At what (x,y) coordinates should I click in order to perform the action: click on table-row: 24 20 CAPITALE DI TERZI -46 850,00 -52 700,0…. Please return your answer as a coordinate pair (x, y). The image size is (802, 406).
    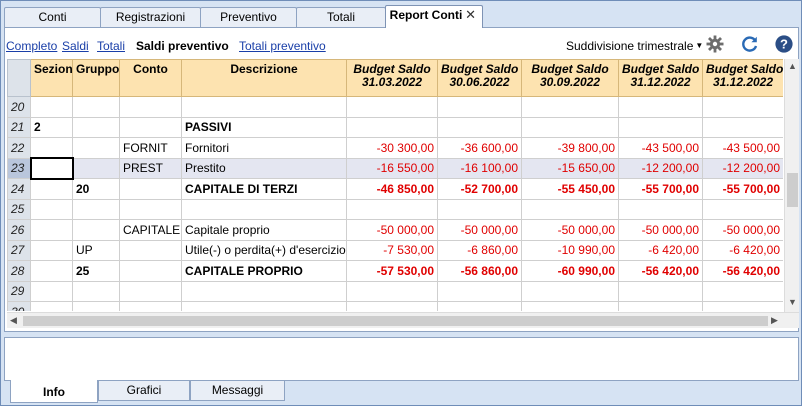
    Looking at the image, I should click on (395, 189).